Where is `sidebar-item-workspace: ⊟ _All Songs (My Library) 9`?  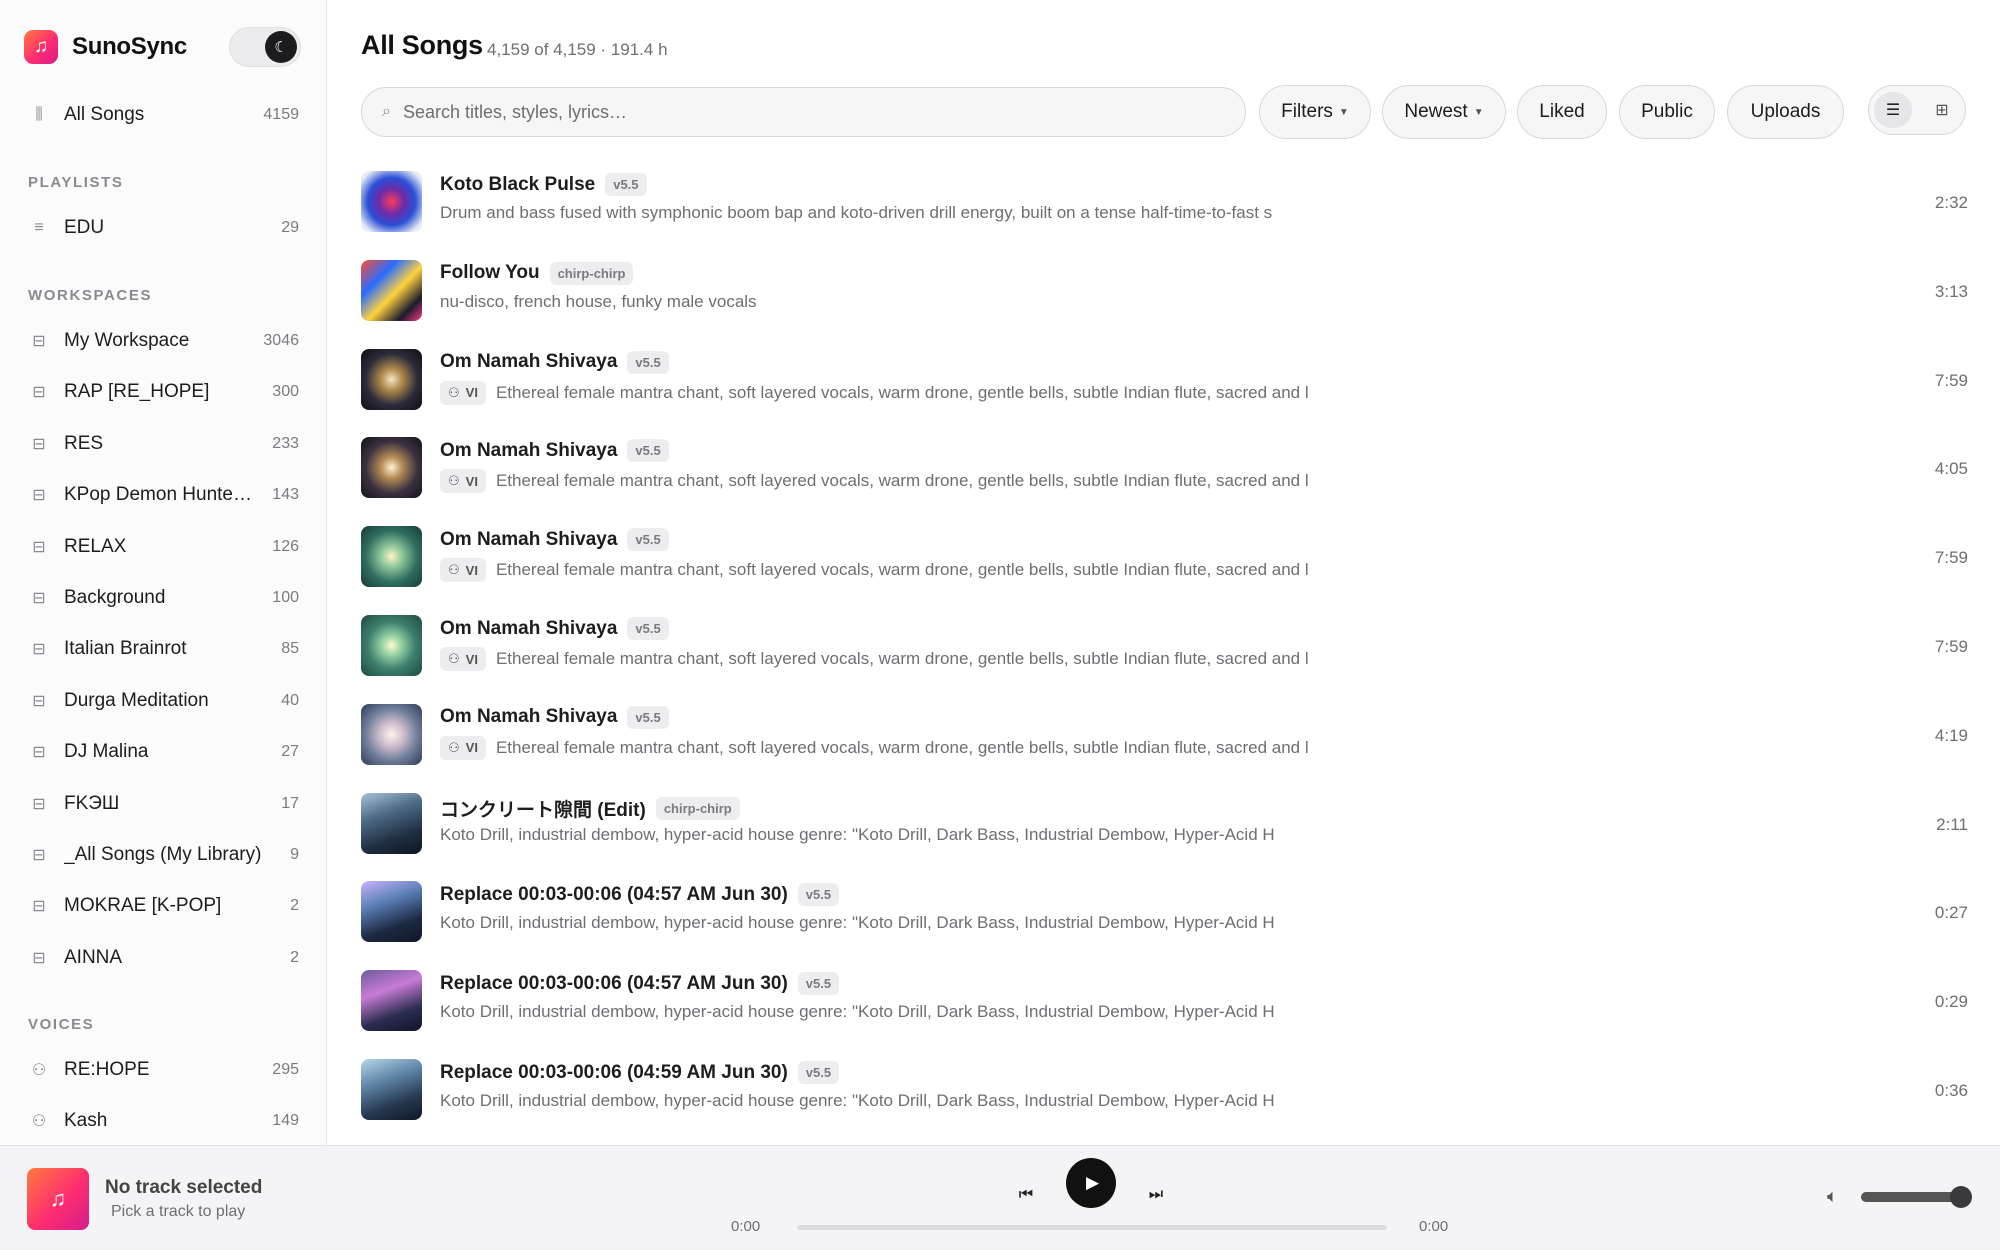 sidebar-item-workspace: ⊟ _All Songs (My Library) 9 is located at coordinates (163, 855).